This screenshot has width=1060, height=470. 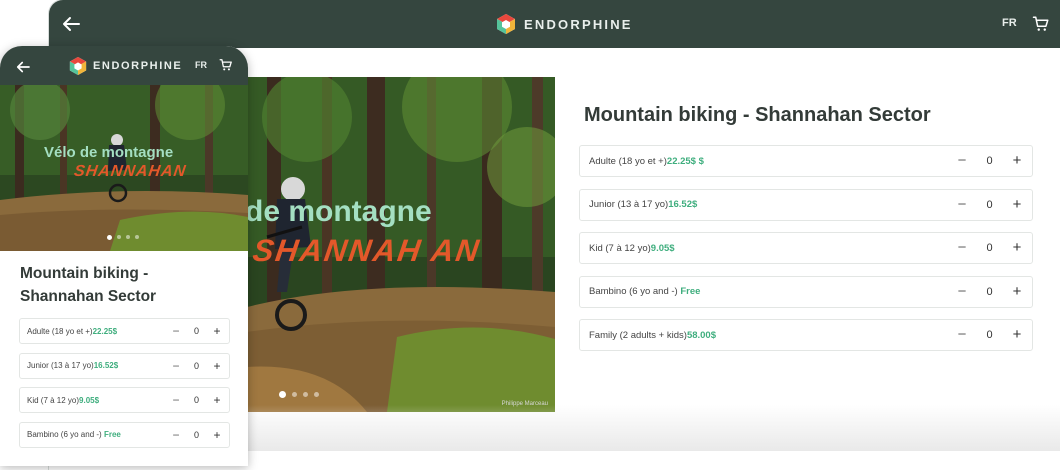 What do you see at coordinates (60, 331) in the screenshot?
I see `ticket-label: Adulte (18 yo et +)` at bounding box center [60, 331].